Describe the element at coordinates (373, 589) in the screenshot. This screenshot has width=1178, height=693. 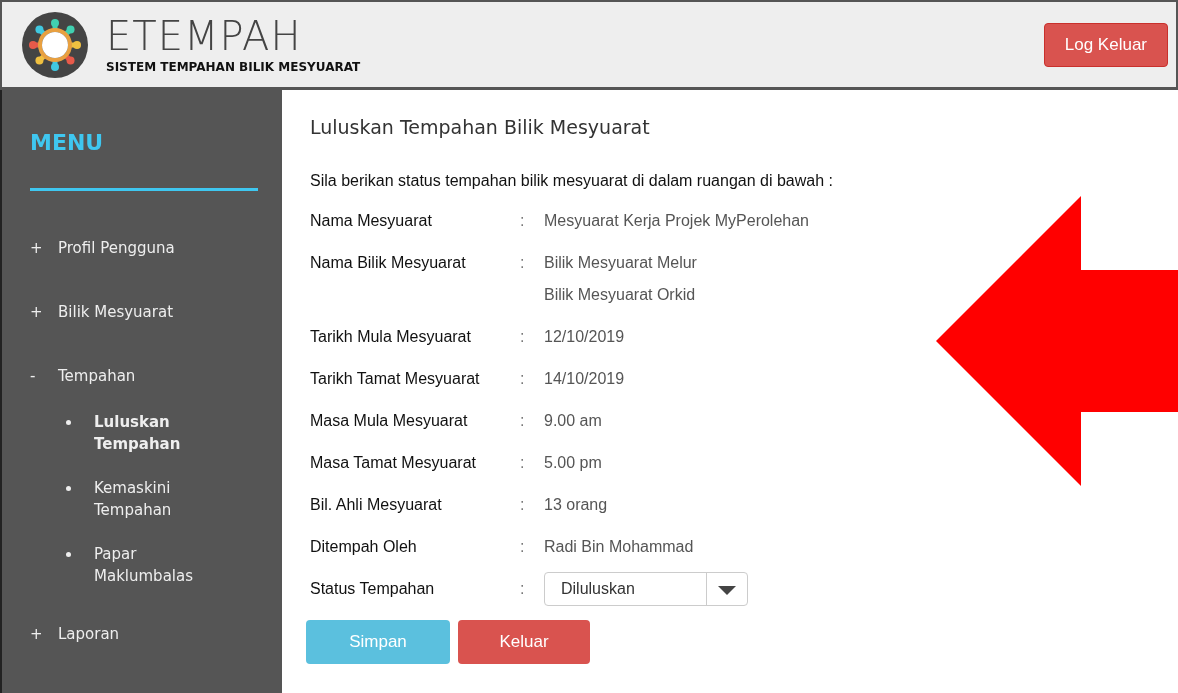
I see `field-label: Status Tempahan` at that location.